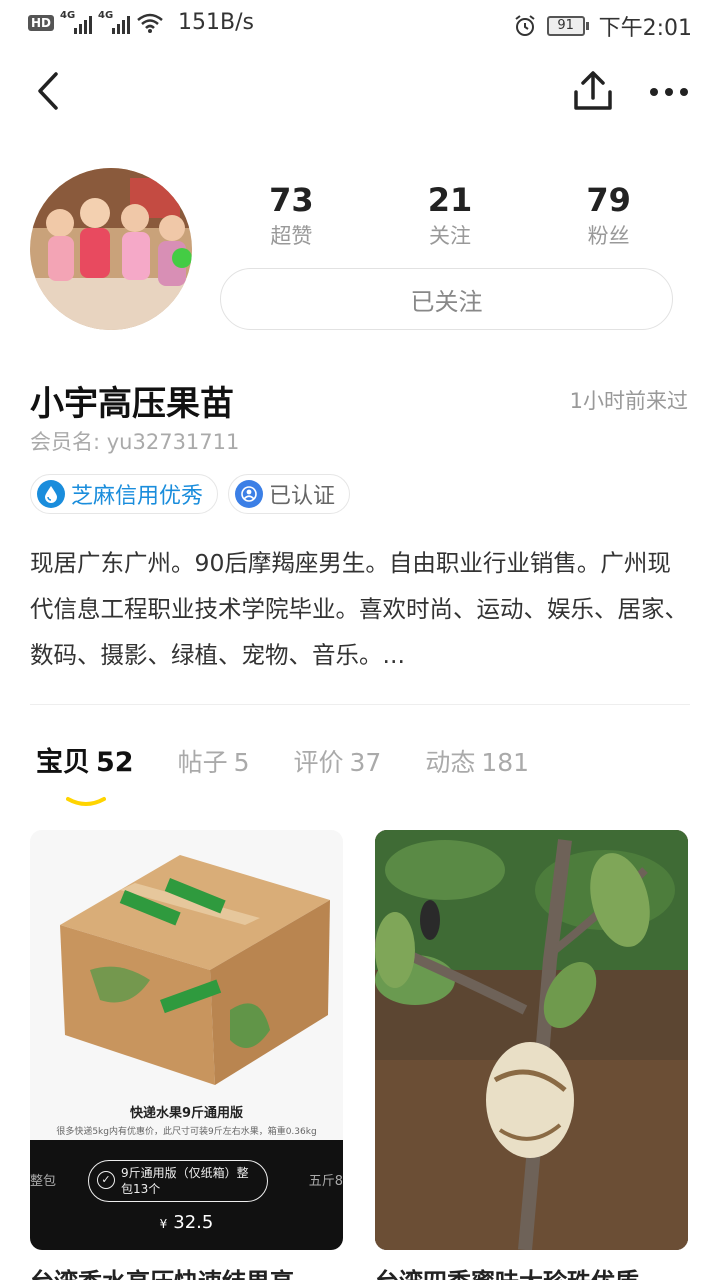  I want to click on more-horizontal-icon, so click(669, 92).